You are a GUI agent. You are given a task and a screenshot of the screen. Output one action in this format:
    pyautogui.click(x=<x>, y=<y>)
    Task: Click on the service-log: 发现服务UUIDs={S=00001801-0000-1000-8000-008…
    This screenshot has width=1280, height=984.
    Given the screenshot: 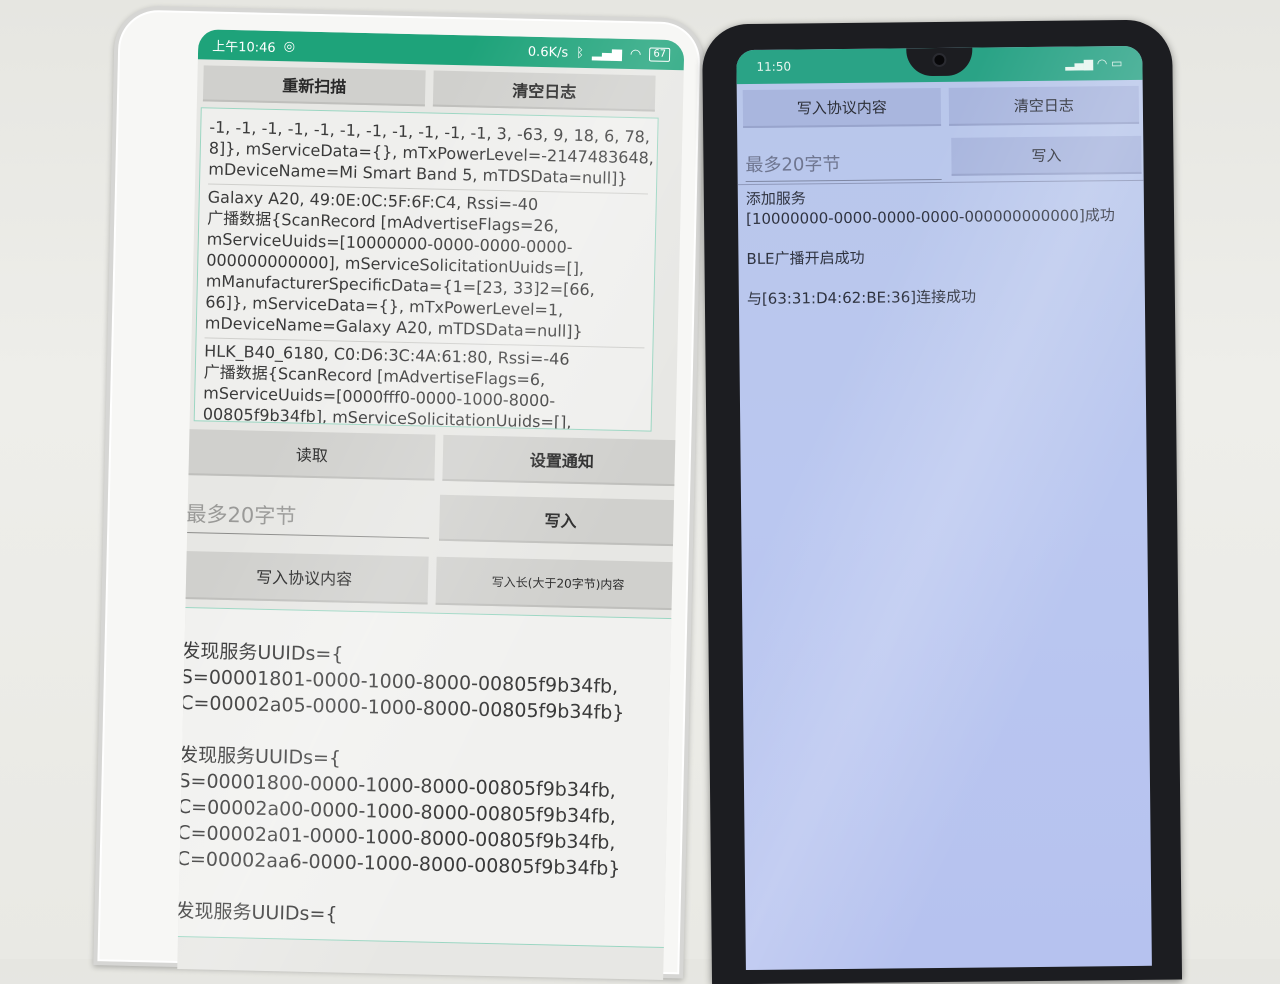 What is the action you would take?
    pyautogui.click(x=429, y=777)
    